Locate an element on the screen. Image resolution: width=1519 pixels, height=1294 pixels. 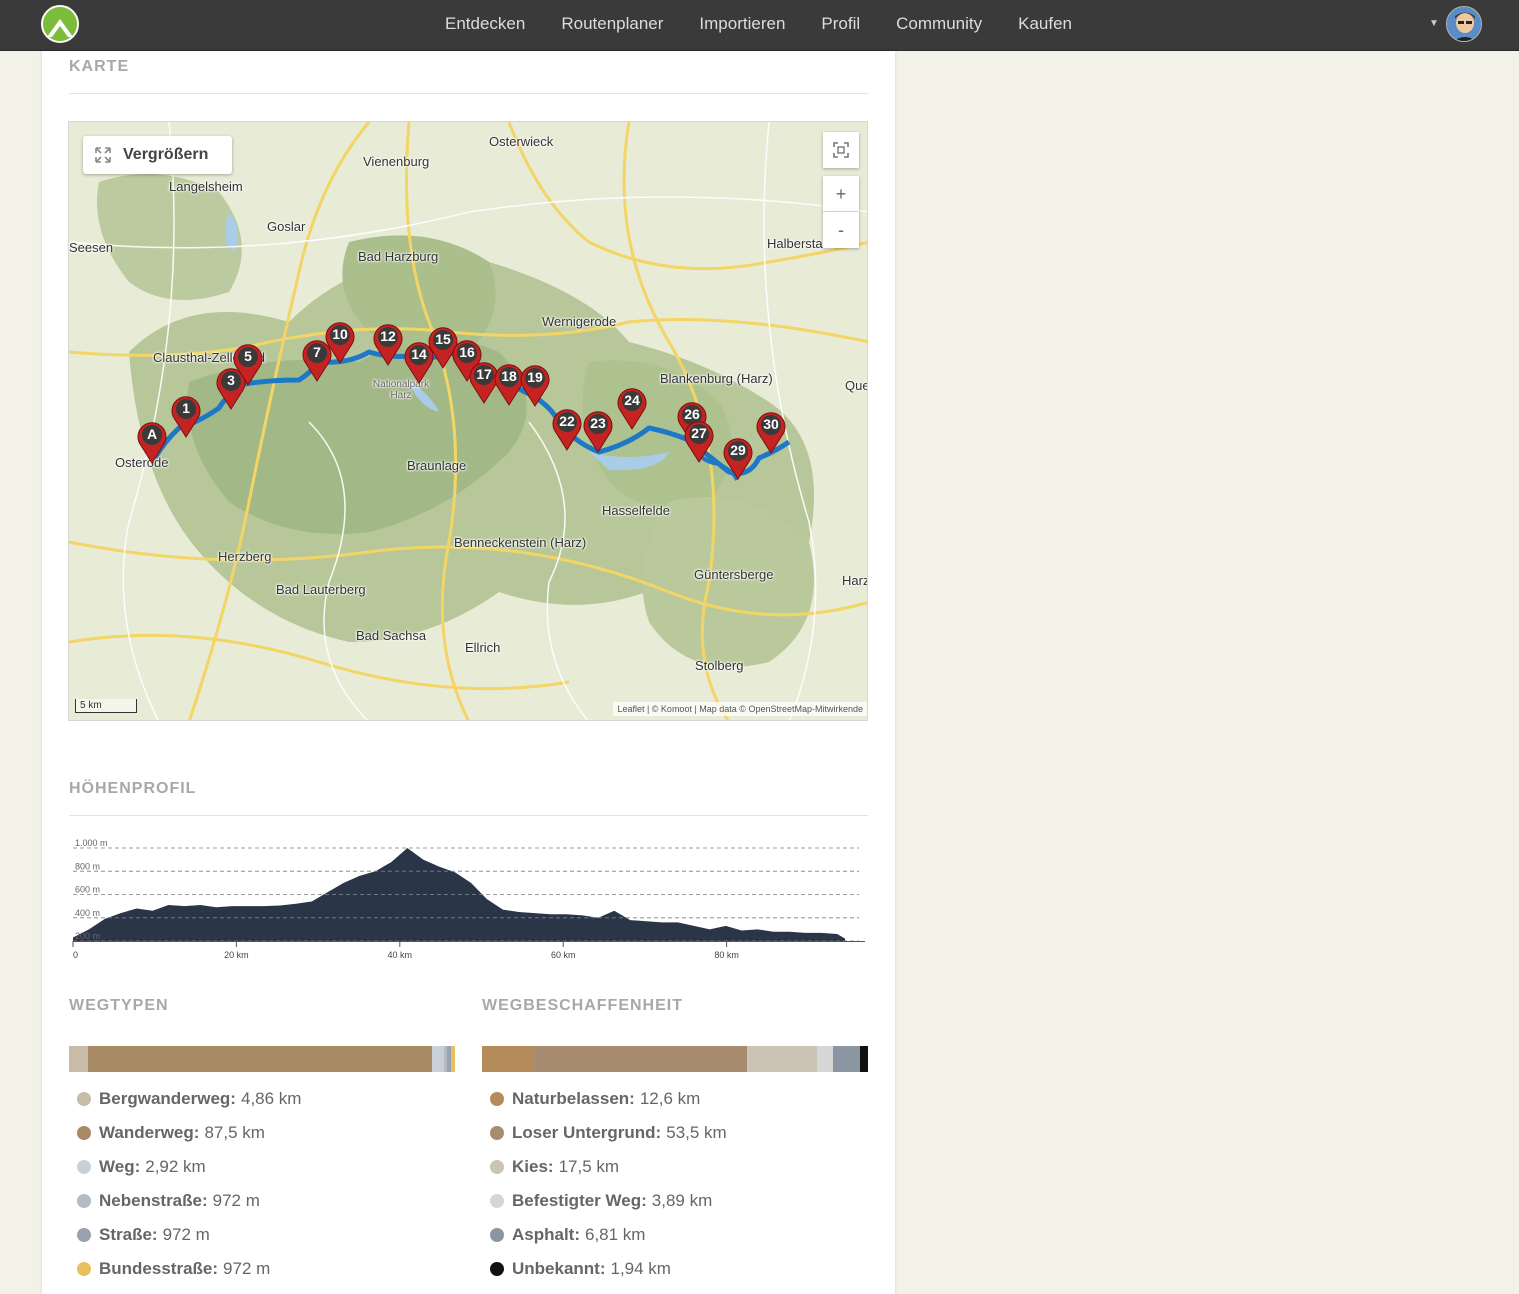
place-label: Harzgerode is located at coordinates (854, 580).